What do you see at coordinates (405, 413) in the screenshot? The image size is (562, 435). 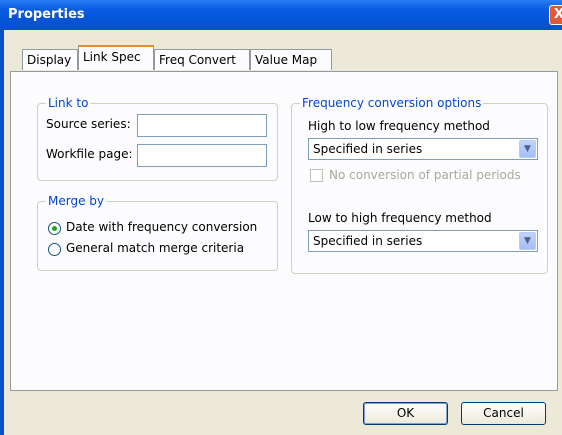 I see `ok-button: OK` at bounding box center [405, 413].